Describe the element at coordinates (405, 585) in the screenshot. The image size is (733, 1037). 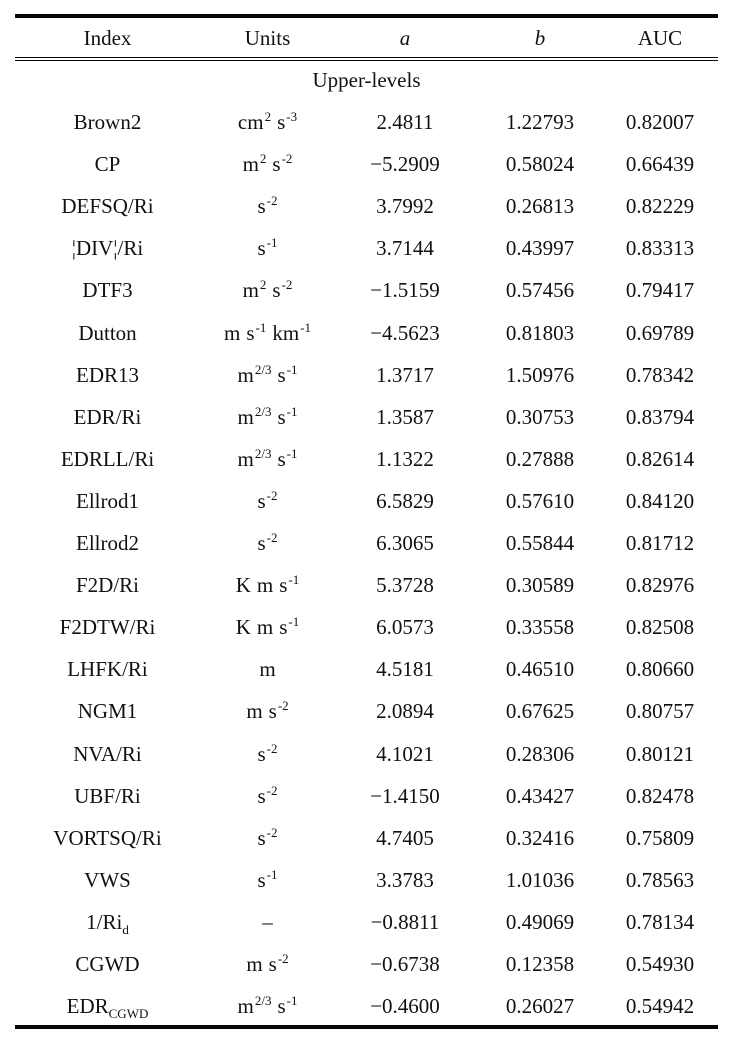
I see `a-value: 5.3728` at that location.